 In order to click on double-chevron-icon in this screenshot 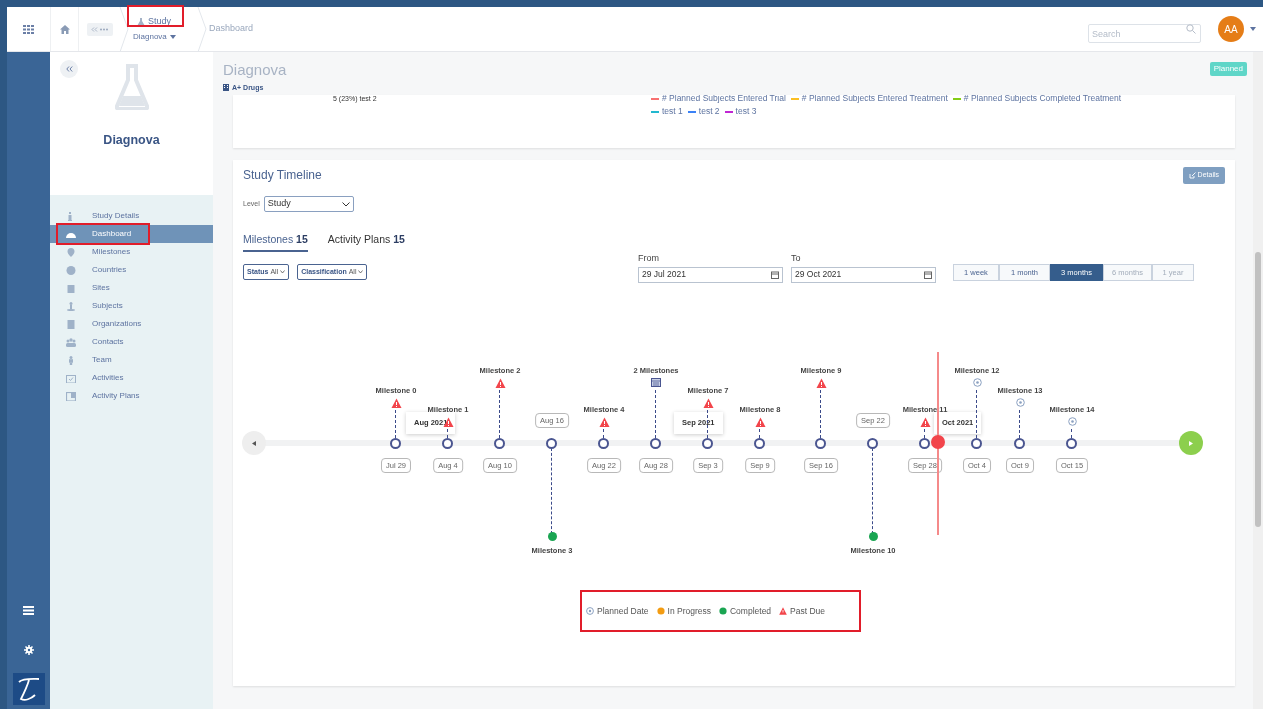, I will do `click(69, 69)`.